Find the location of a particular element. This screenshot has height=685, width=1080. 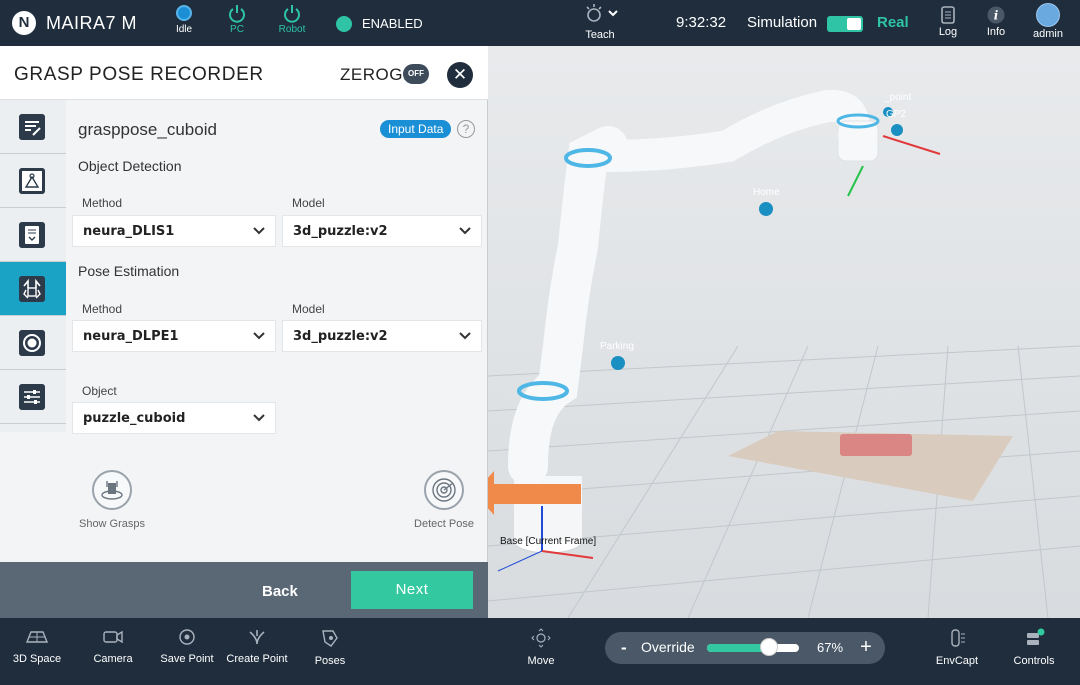

panel-title: GRASP POSE RECORDER is located at coordinates (139, 74).